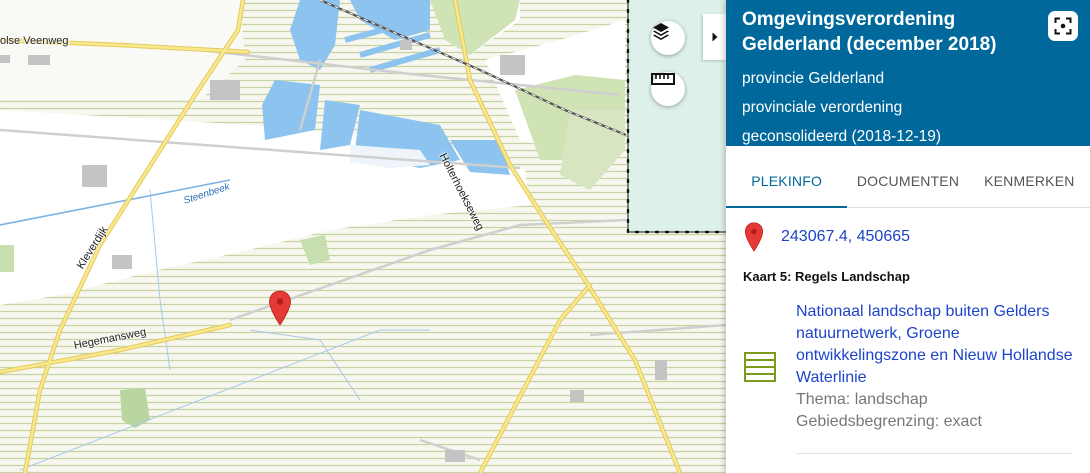 This screenshot has width=1090, height=473. What do you see at coordinates (668, 89) in the screenshot?
I see `measure-button` at bounding box center [668, 89].